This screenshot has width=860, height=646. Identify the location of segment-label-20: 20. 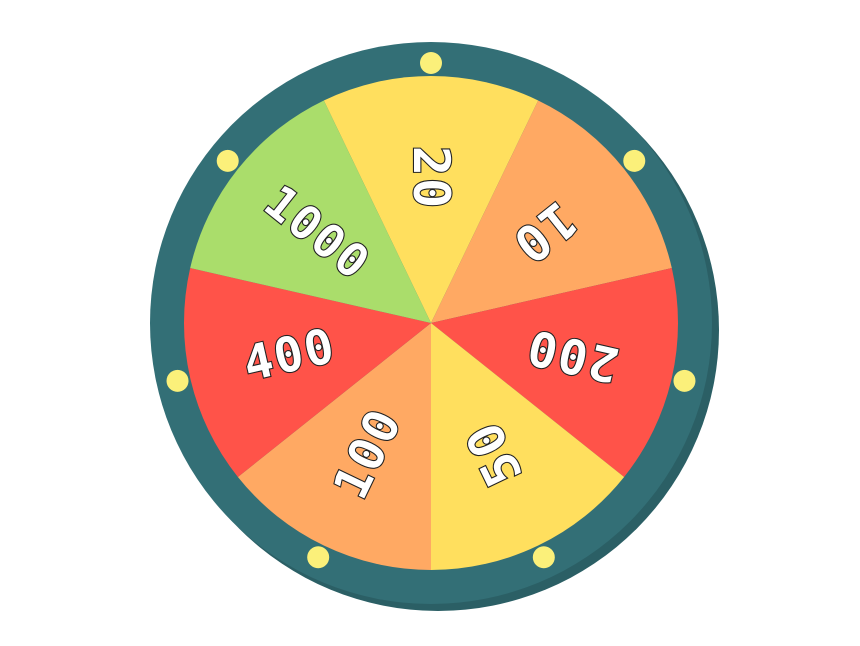
(431, 178).